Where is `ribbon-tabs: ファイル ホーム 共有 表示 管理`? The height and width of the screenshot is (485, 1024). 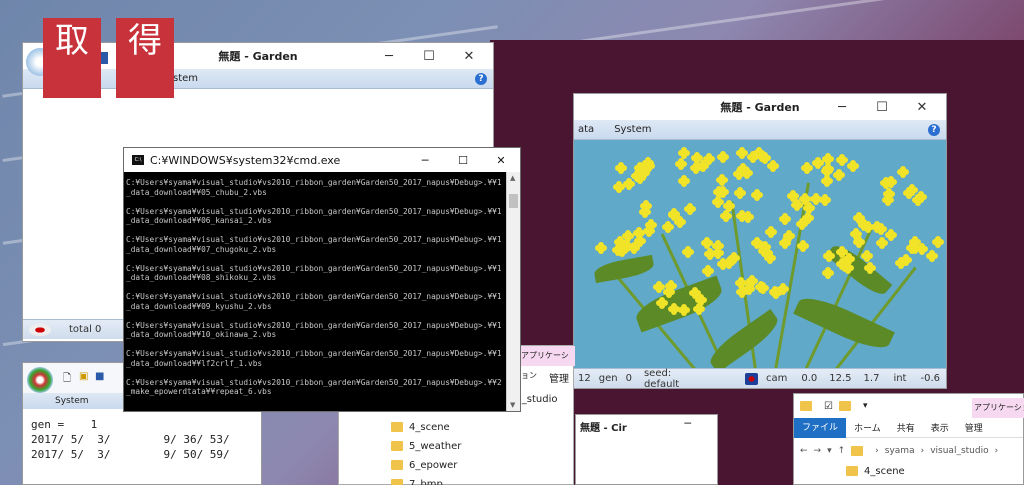 ribbon-tabs: ファイル ホーム 共有 表示 管理 is located at coordinates (908, 427).